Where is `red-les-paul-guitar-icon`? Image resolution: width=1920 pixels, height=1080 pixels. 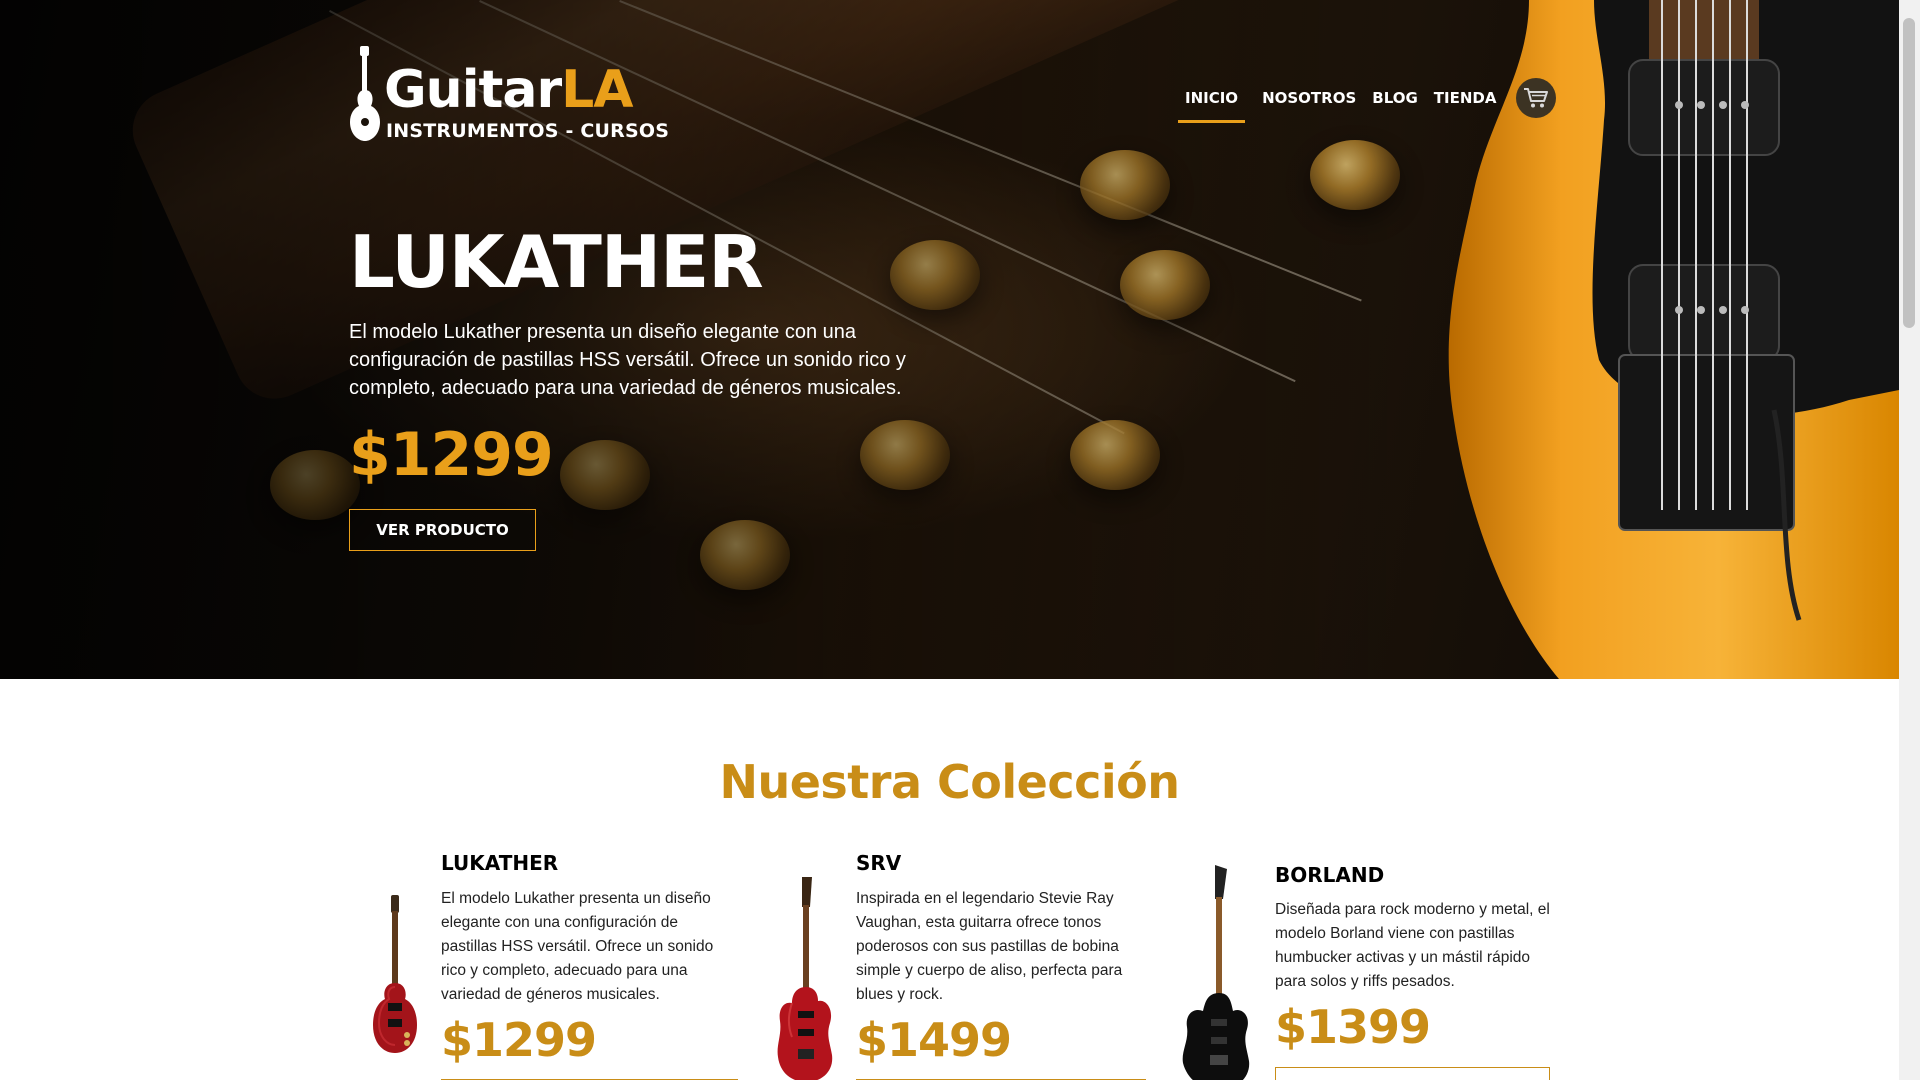 red-les-paul-guitar-icon is located at coordinates (395, 974).